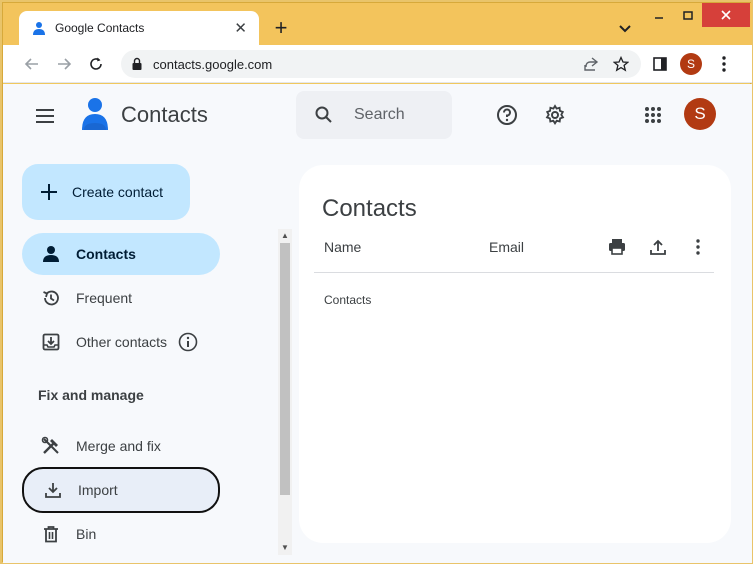  What do you see at coordinates (700, 114) in the screenshot?
I see `account-avatar: S` at bounding box center [700, 114].